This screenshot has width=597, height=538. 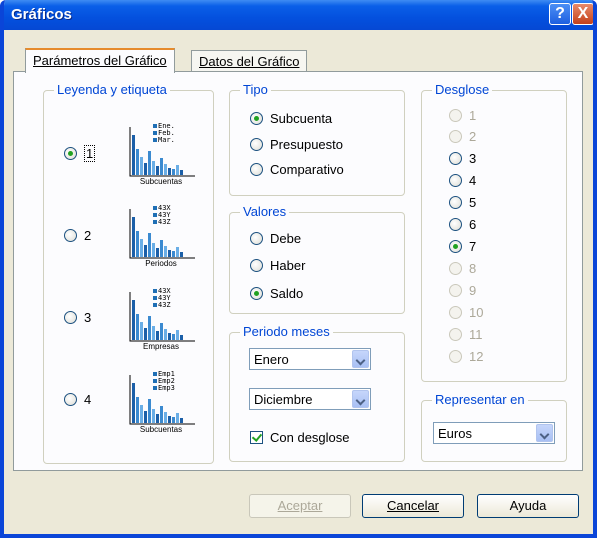 I want to click on title-bar: Gráficos ? X, so click(x=298, y=15).